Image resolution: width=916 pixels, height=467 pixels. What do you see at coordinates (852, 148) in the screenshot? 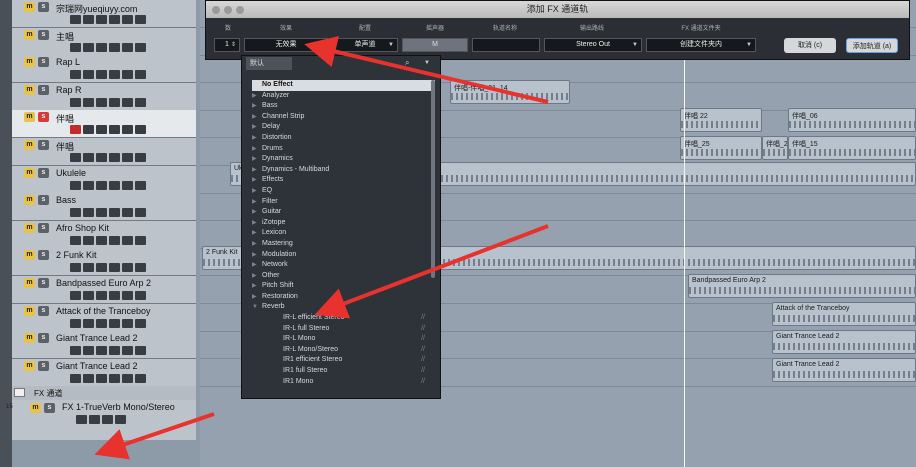
I see `audio-clip: 伴唱_15` at bounding box center [852, 148].